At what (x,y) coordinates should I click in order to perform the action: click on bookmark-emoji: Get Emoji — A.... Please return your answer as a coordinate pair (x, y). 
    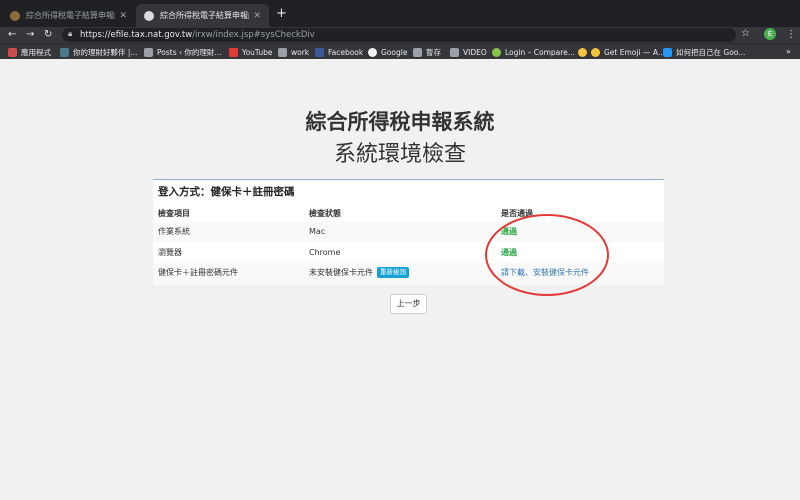
    Looking at the image, I should click on (621, 52).